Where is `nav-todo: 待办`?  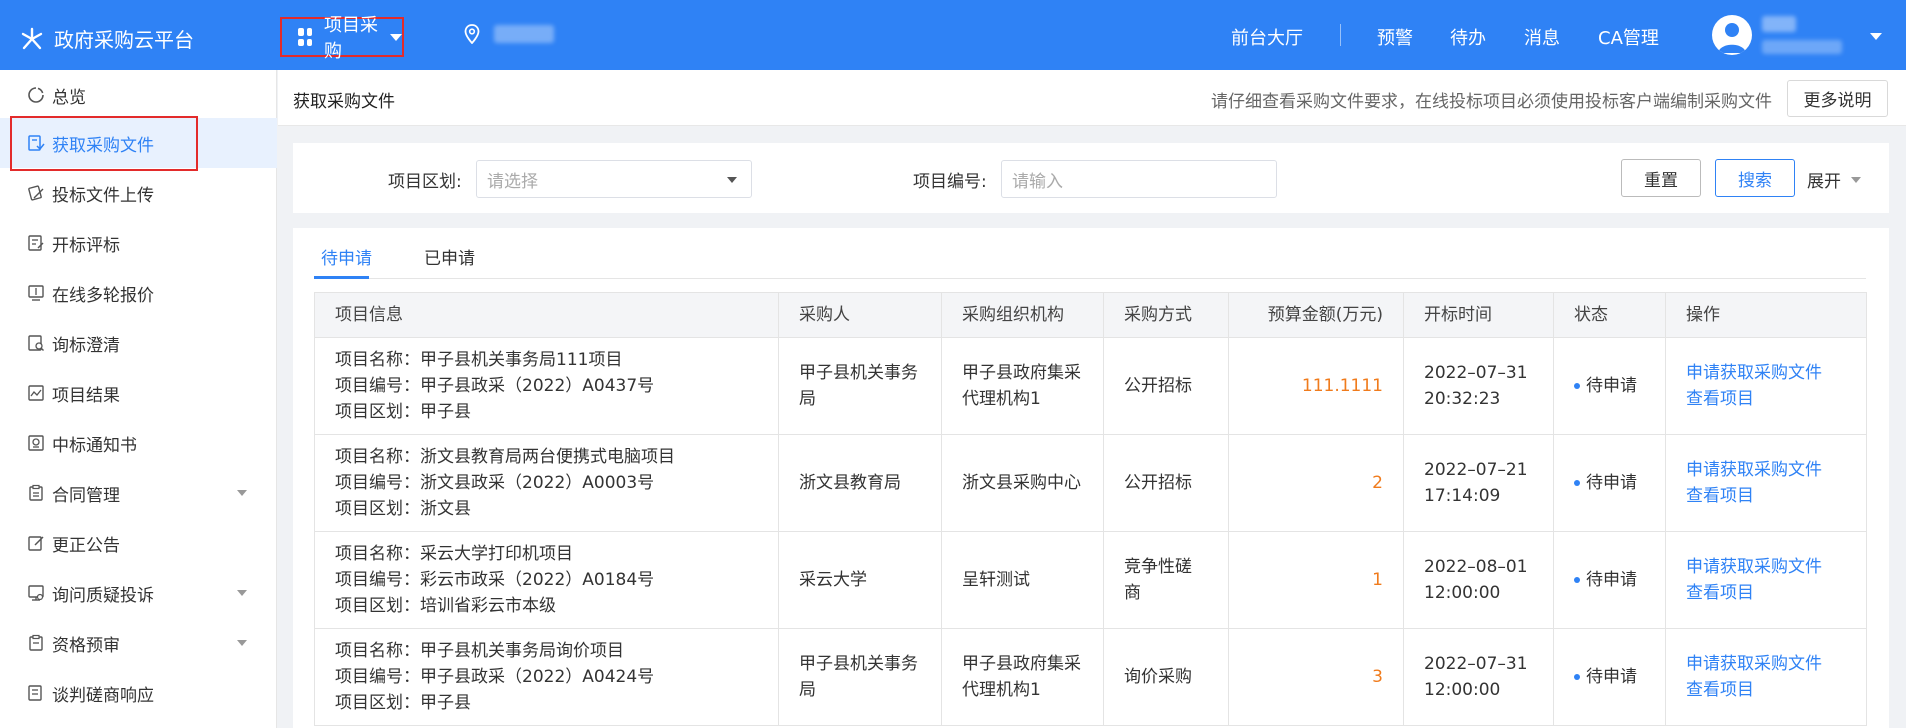
nav-todo: 待办 is located at coordinates (1468, 37).